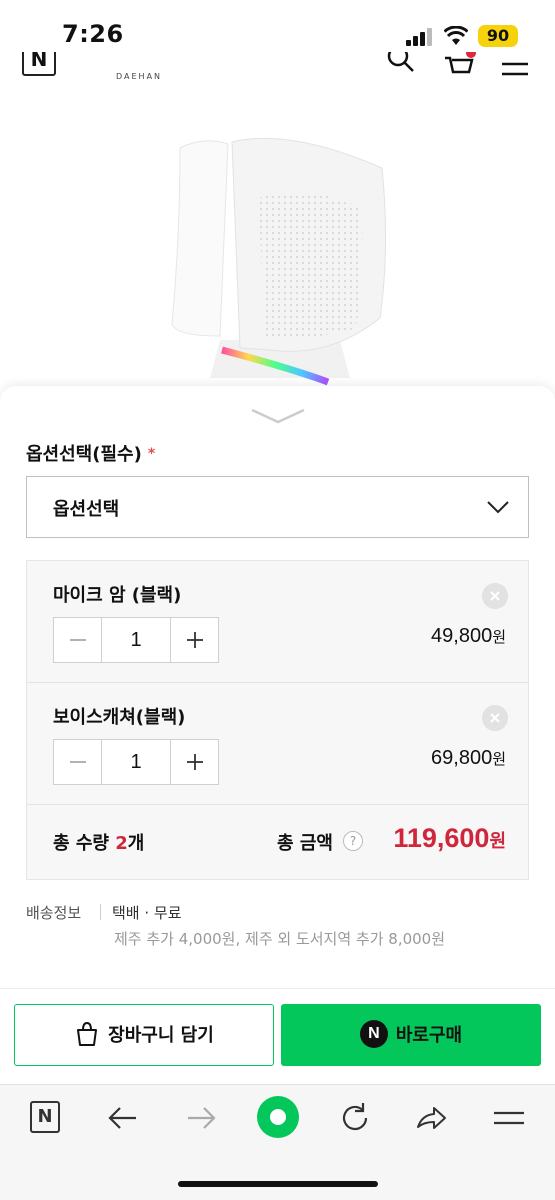 The image size is (555, 1200). I want to click on total-amount: 119,600원, so click(449, 838).